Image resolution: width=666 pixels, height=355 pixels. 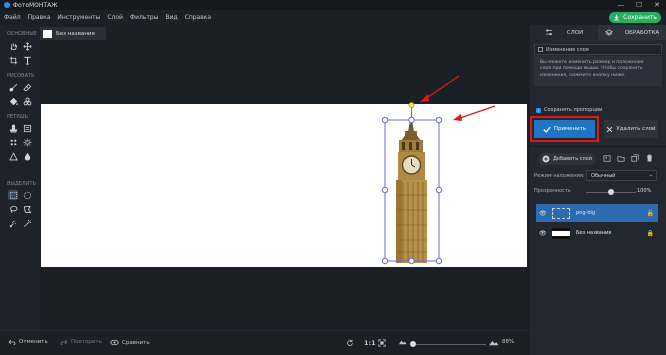 What do you see at coordinates (603, 175) in the screenshot?
I see `blend-mode-value: Обычный` at bounding box center [603, 175].